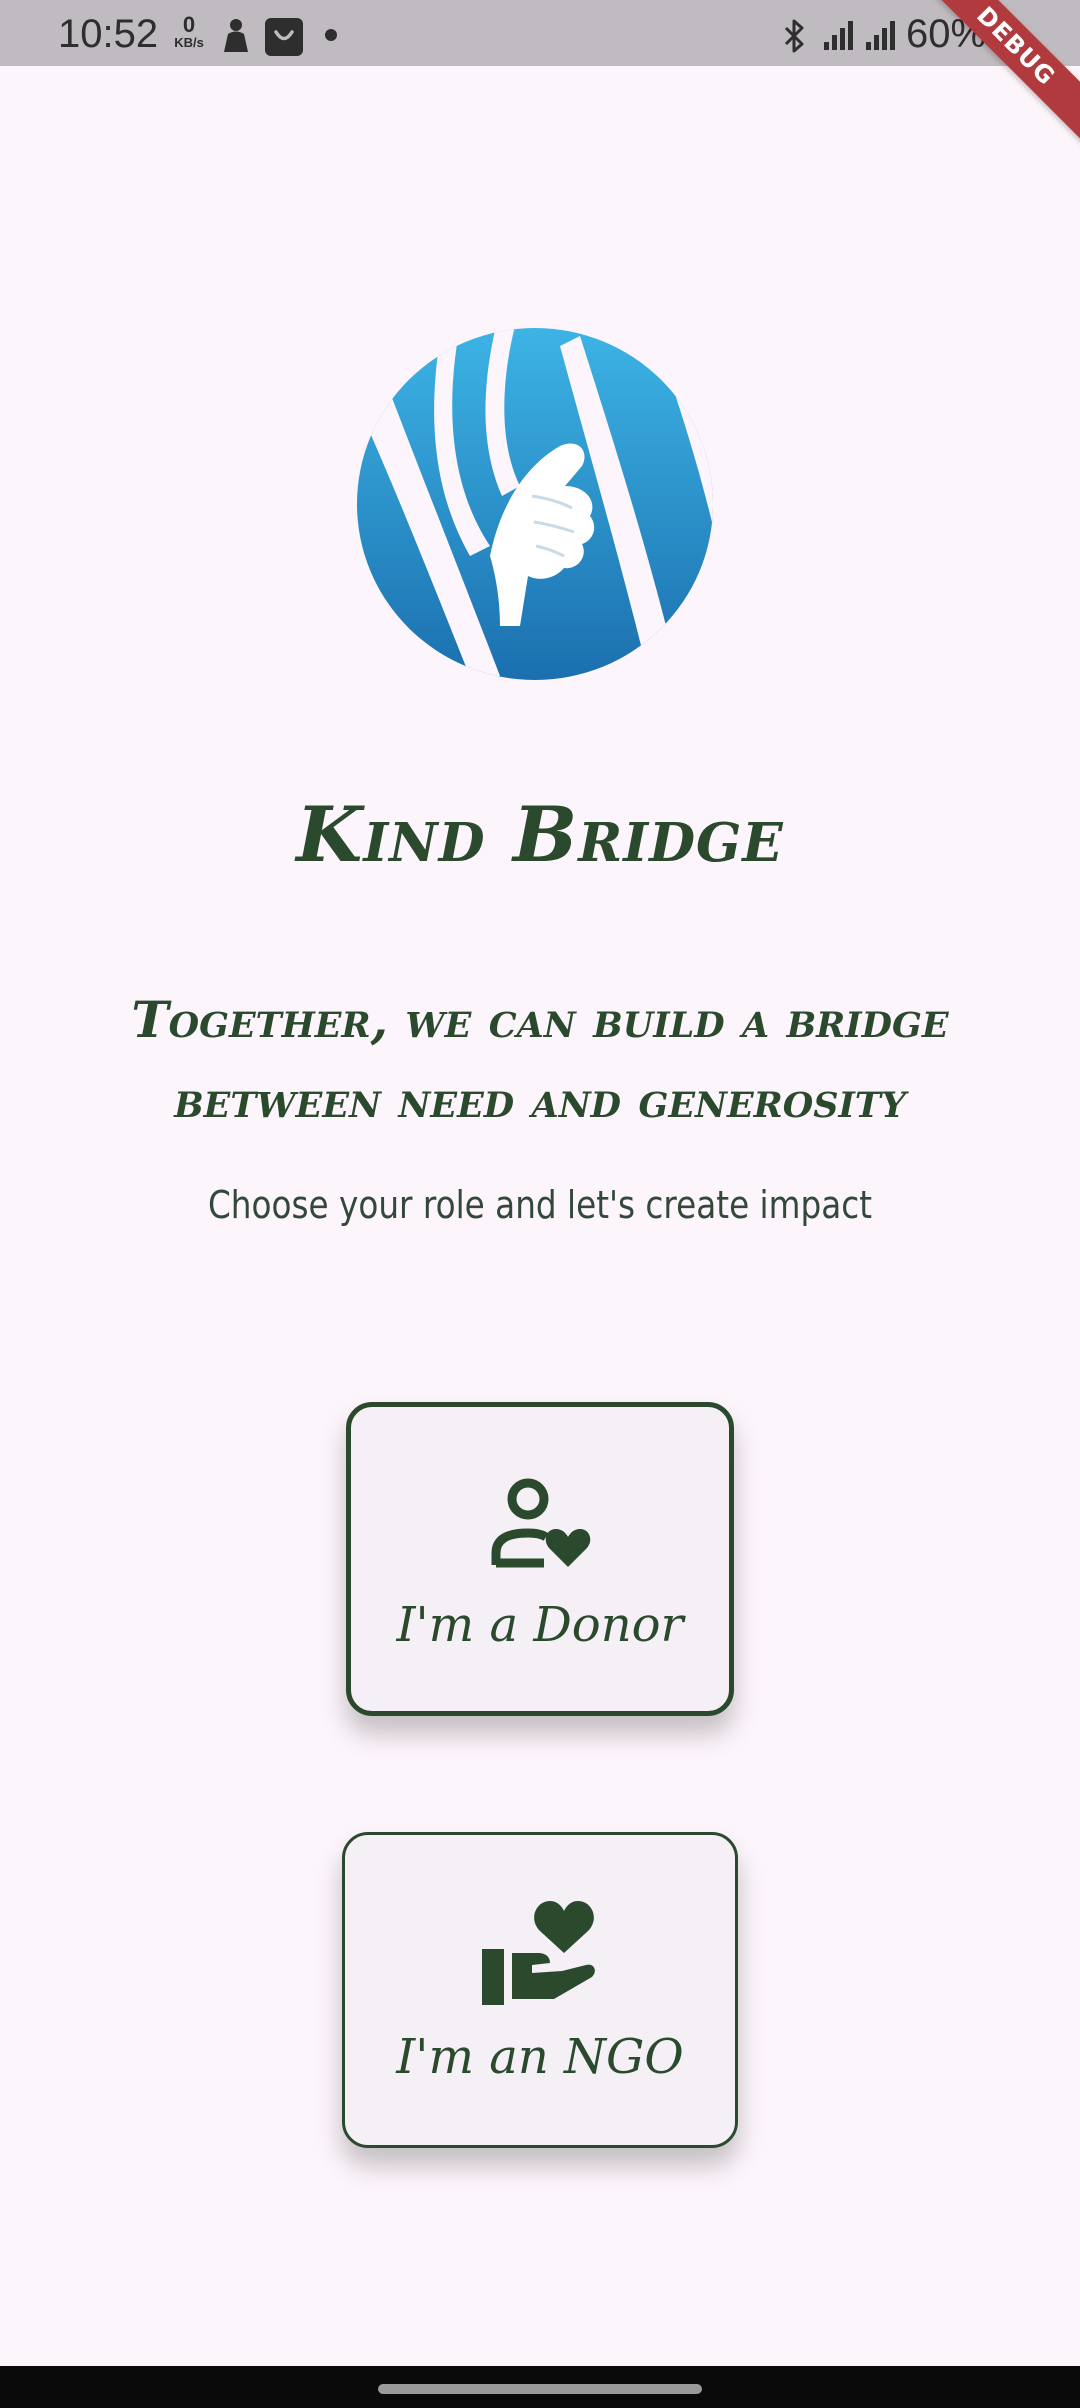  Describe the element at coordinates (540, 1205) in the screenshot. I see `role-prompt: Choose your role and let's create impact` at that location.